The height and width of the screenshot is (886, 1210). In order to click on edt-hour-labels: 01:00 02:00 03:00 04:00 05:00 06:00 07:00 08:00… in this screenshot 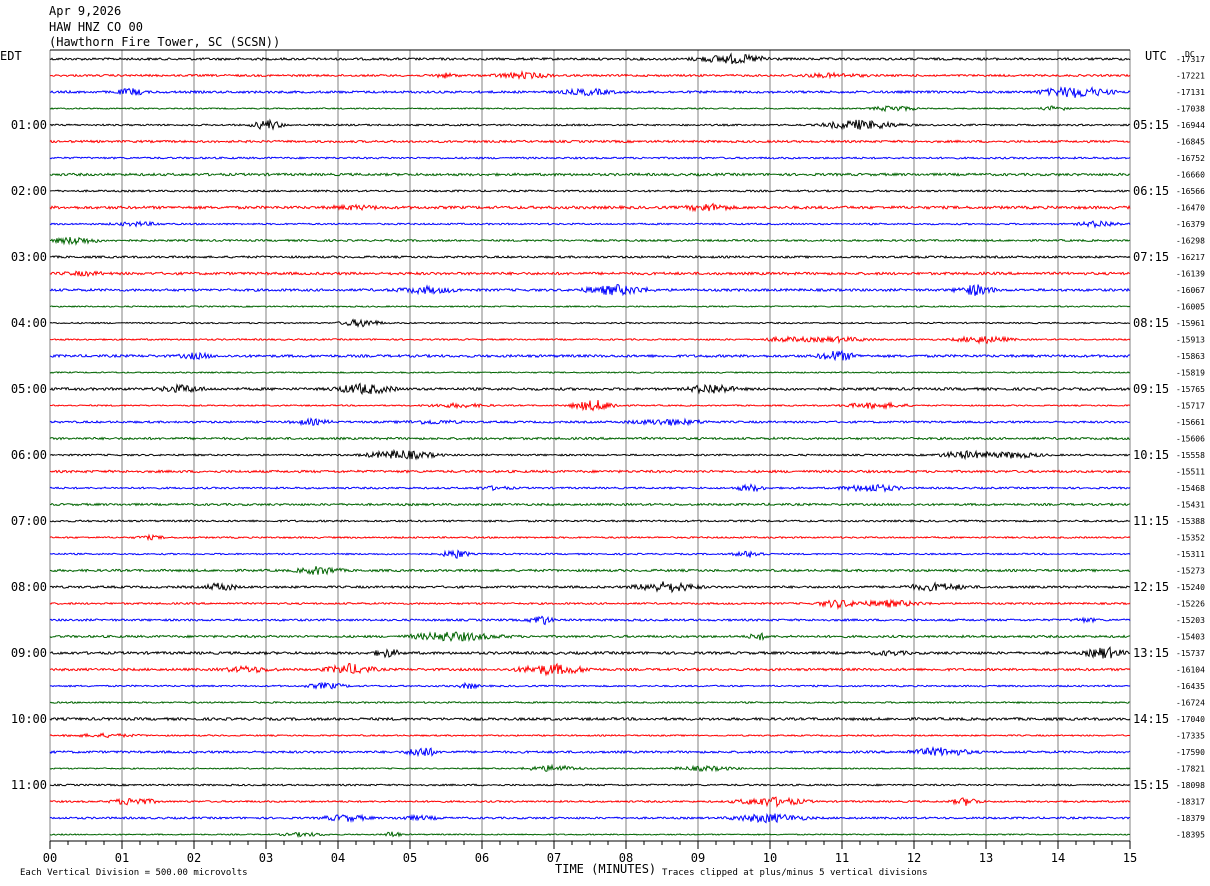, I will do `click(29, 455)`.